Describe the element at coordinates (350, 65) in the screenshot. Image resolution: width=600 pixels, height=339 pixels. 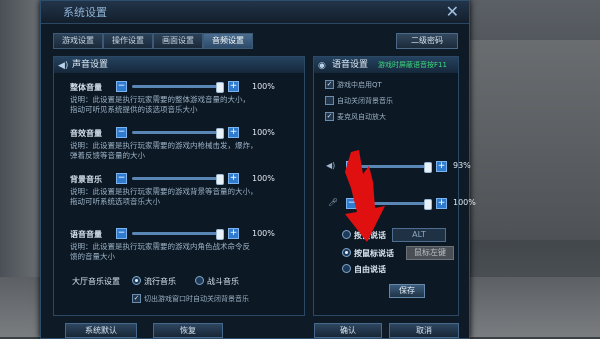
I see `voice-panel-title: 语音设置` at that location.